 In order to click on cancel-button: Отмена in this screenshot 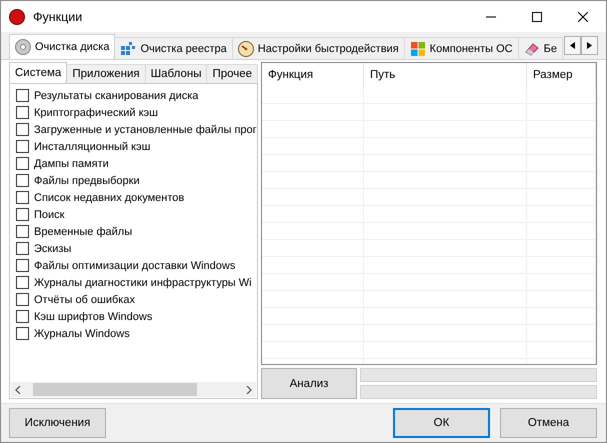, I will do `click(548, 423)`.